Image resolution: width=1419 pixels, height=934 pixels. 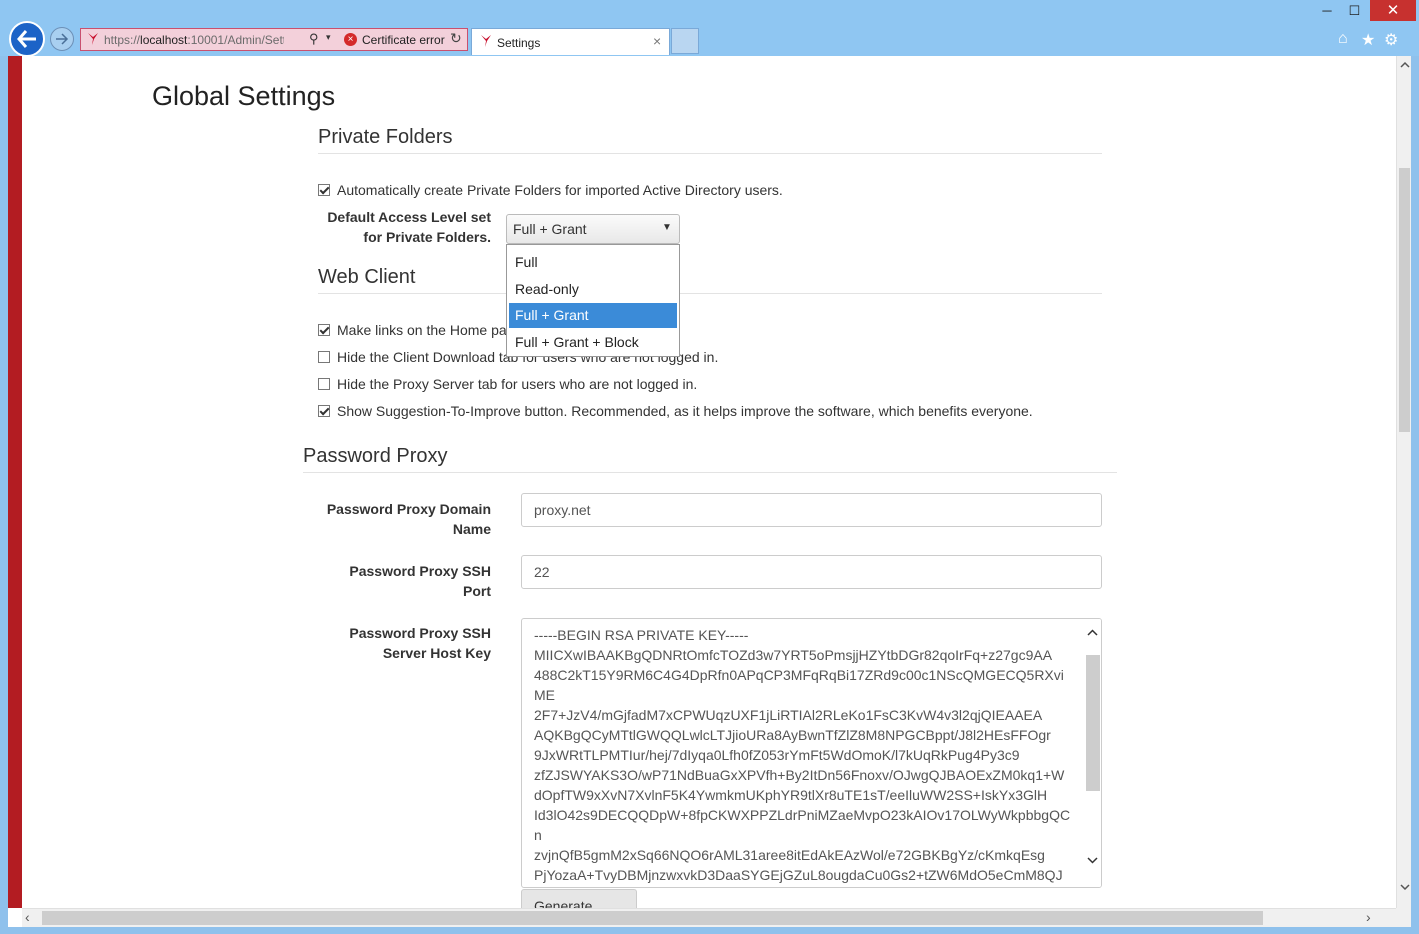 What do you see at coordinates (667, 227) in the screenshot?
I see `chevron-down-icon: ▼` at bounding box center [667, 227].